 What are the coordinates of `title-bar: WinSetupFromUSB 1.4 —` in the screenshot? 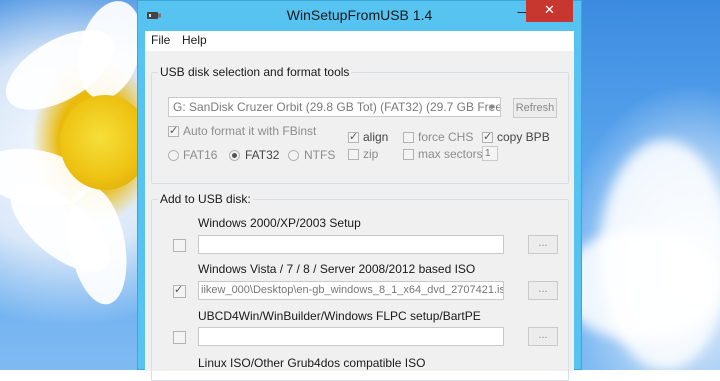 It's located at (359, 16).